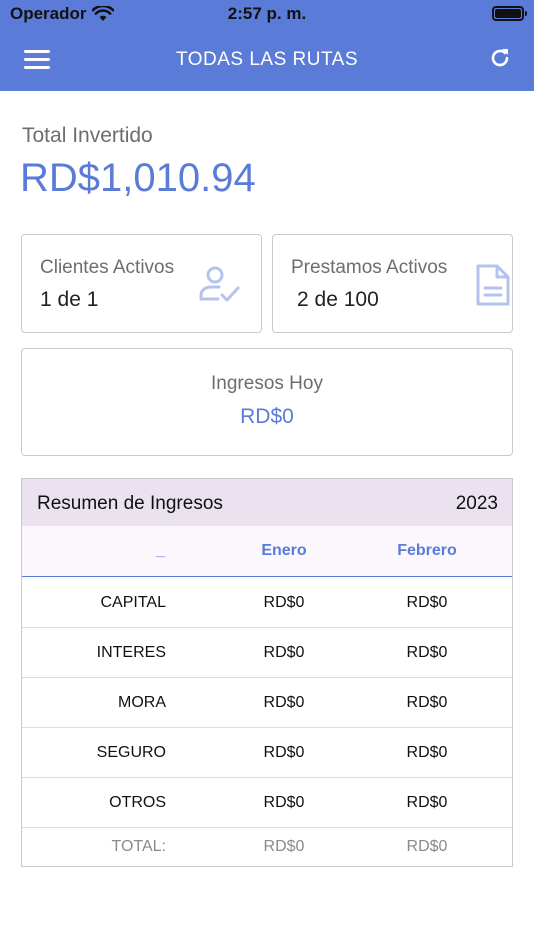  I want to click on row-label: TOTAL:, so click(138, 846).